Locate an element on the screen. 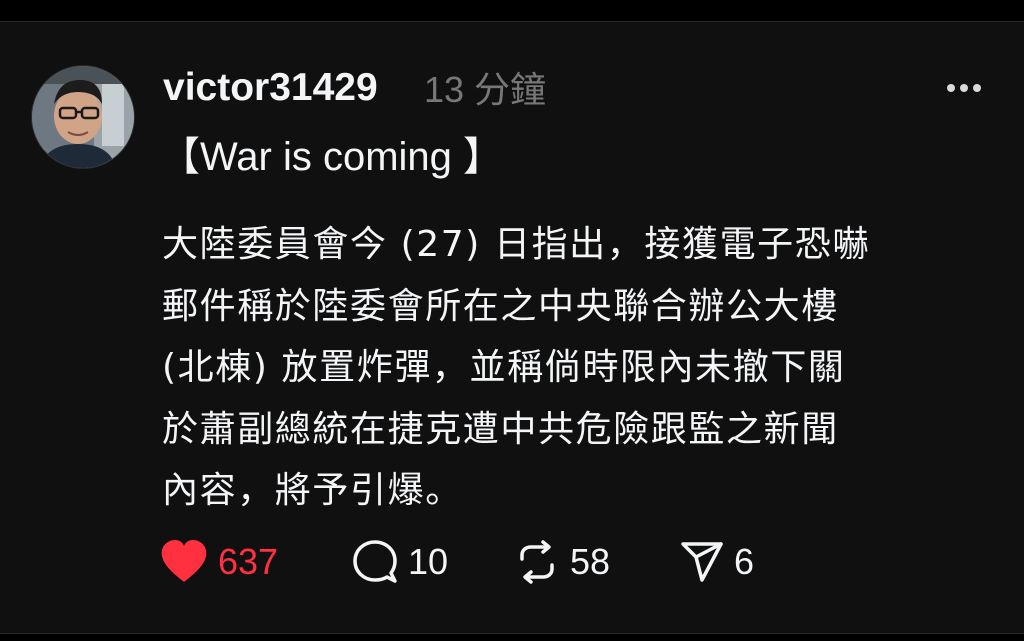  repost-count: 58 is located at coordinates (590, 561).